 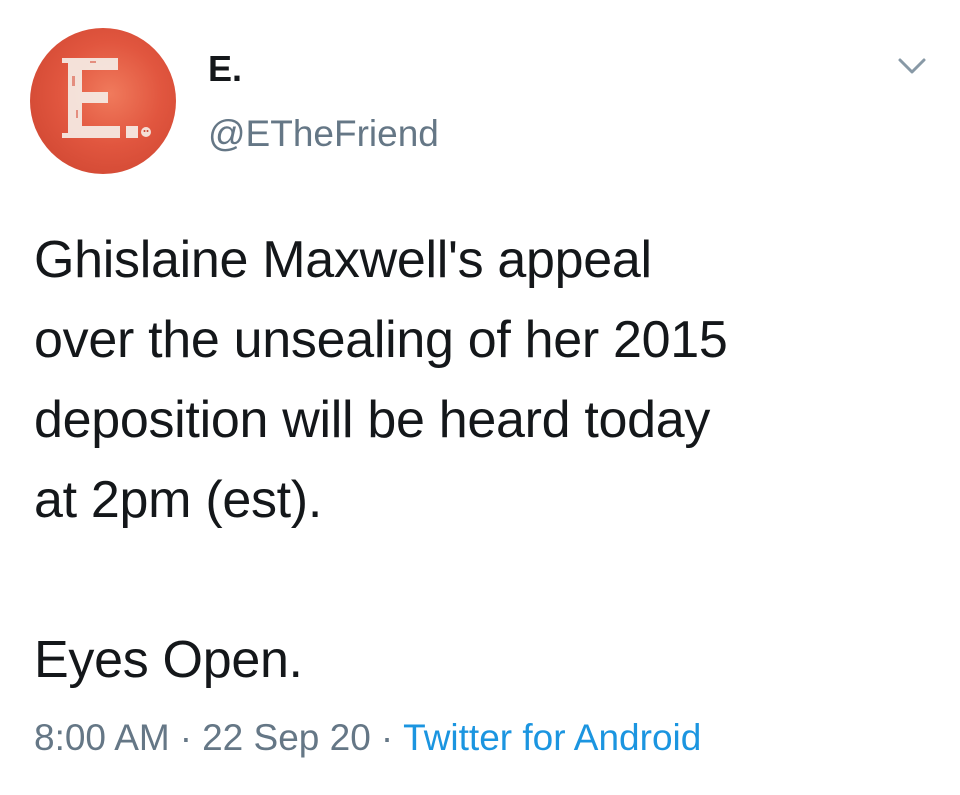 I want to click on avatar, so click(x=103, y=101).